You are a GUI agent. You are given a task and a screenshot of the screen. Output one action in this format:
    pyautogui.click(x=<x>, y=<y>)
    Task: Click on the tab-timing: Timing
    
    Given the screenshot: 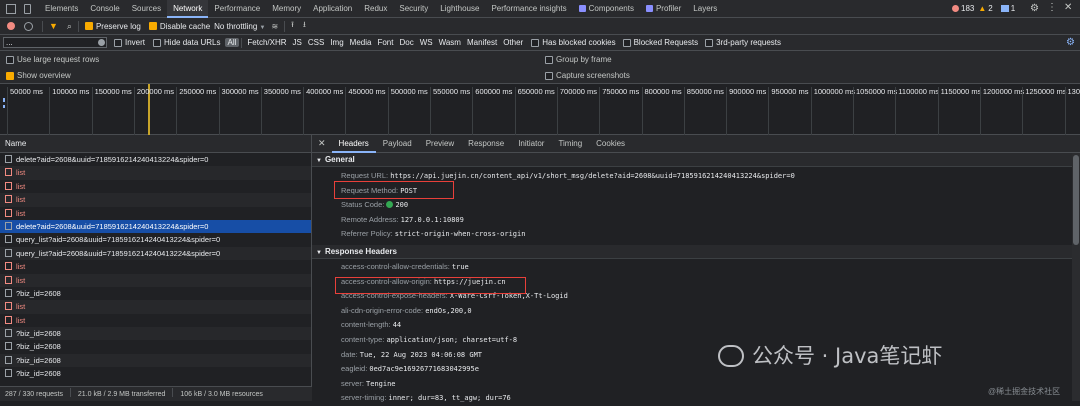 What is the action you would take?
    pyautogui.click(x=570, y=144)
    